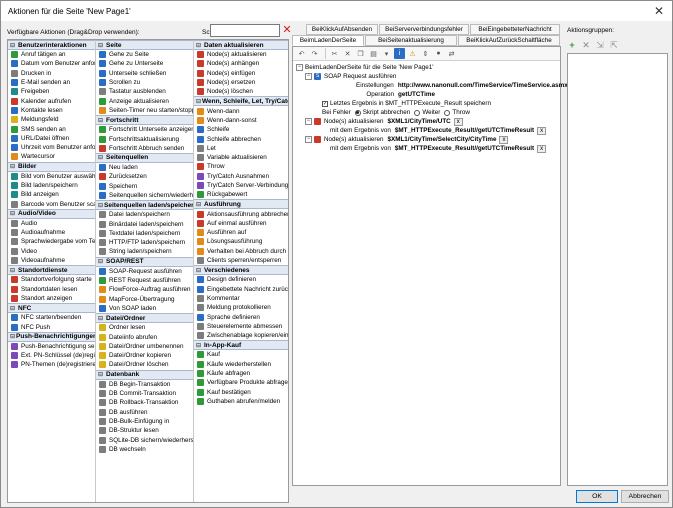  I want to click on action-item: Node(s) löschen, so click(241, 91).